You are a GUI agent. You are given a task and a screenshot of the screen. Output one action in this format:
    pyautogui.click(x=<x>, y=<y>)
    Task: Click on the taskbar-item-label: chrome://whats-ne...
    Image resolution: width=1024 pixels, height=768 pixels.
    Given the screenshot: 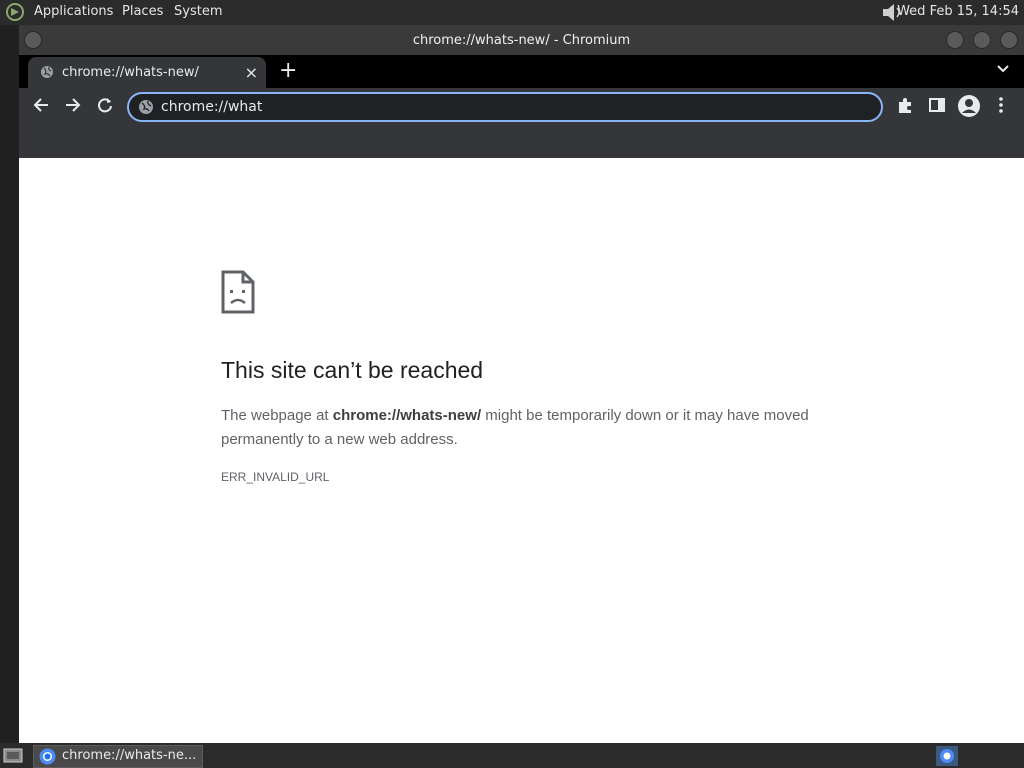 What is the action you would take?
    pyautogui.click(x=129, y=755)
    